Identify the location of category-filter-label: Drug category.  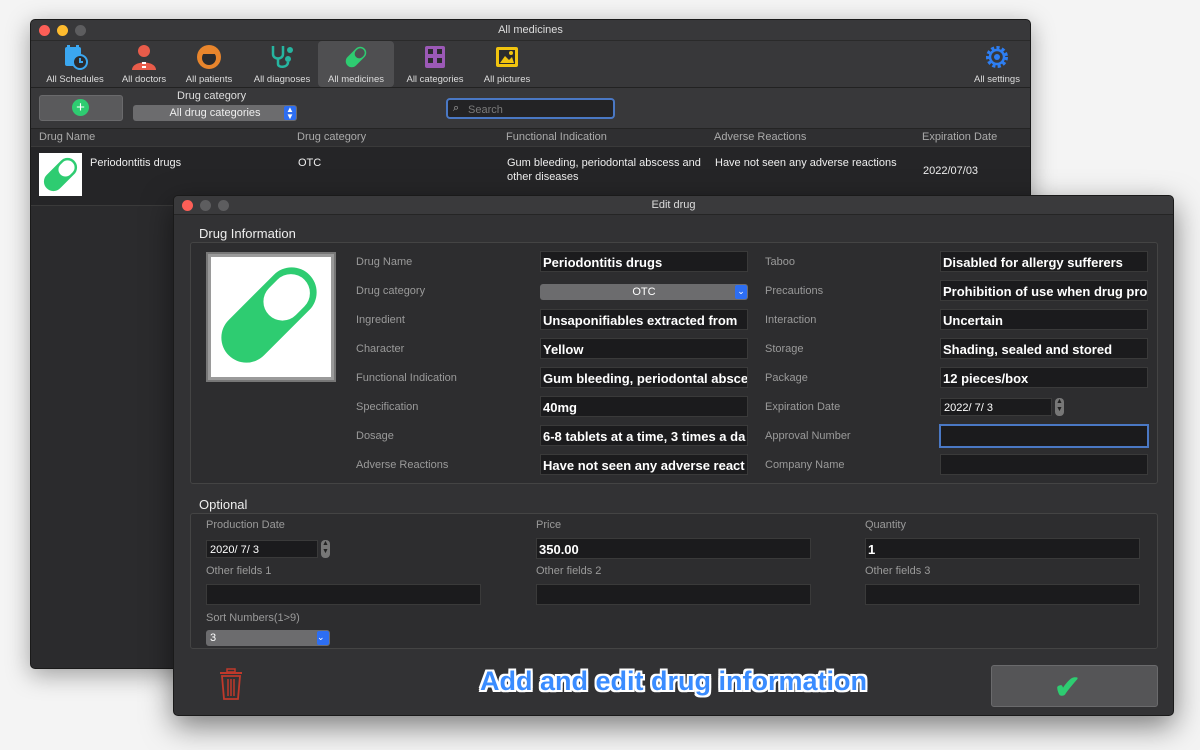
(212, 96).